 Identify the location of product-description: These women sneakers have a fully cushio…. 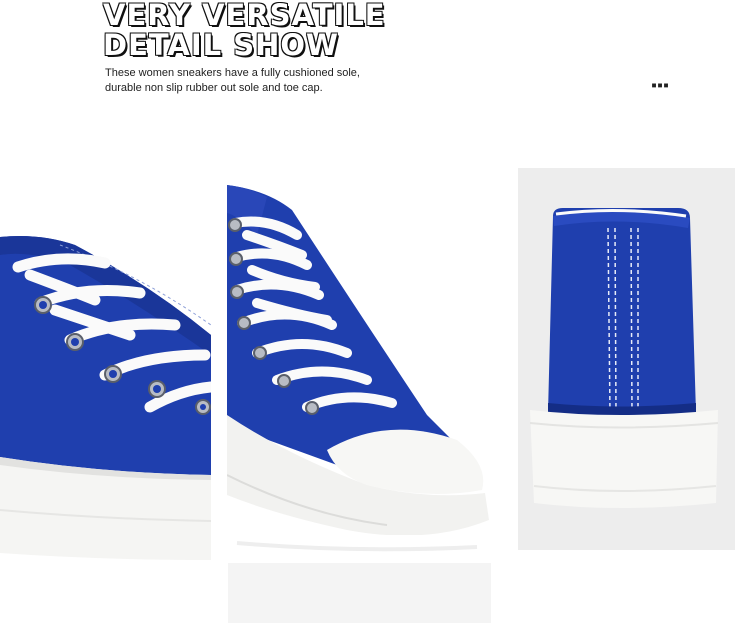
(232, 81).